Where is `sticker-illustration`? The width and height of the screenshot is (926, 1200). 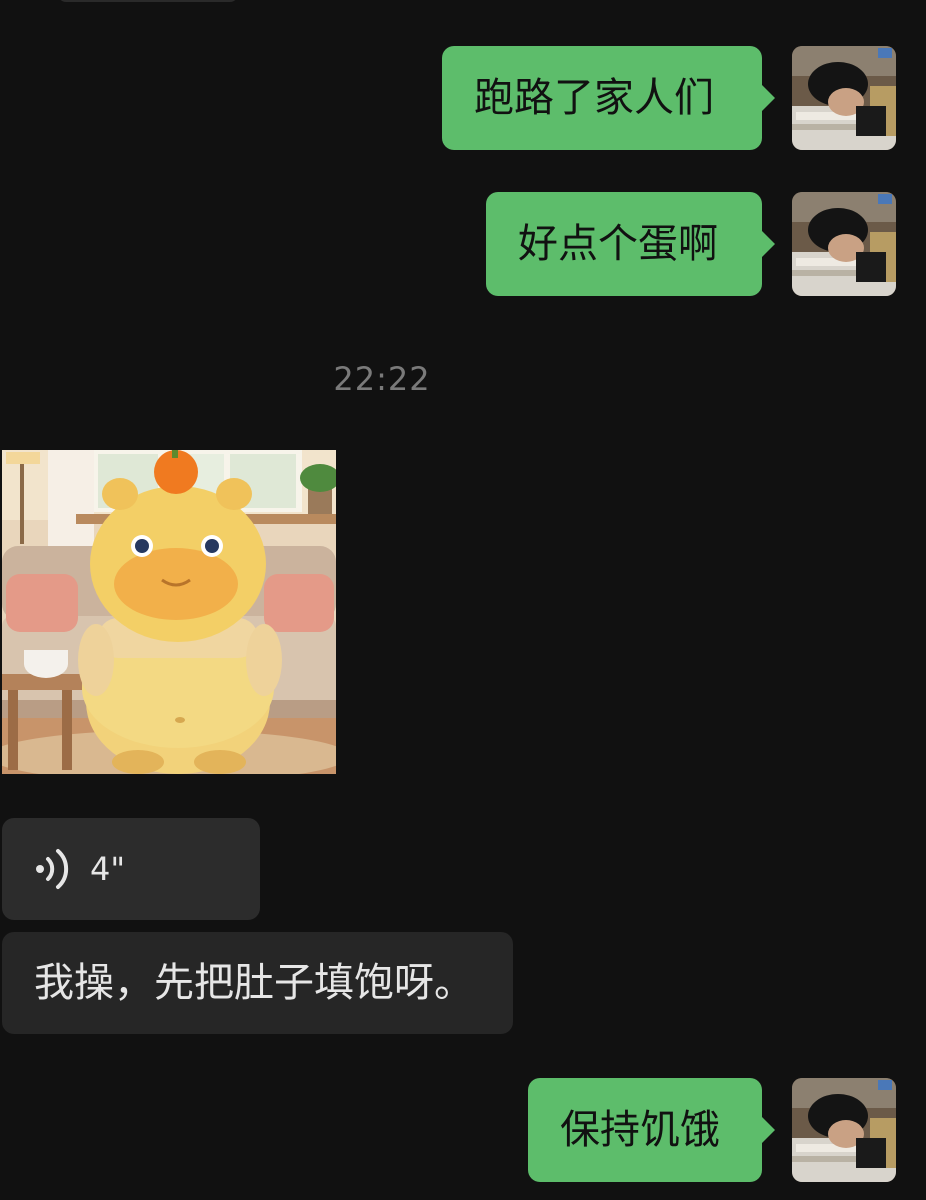 sticker-illustration is located at coordinates (169, 612).